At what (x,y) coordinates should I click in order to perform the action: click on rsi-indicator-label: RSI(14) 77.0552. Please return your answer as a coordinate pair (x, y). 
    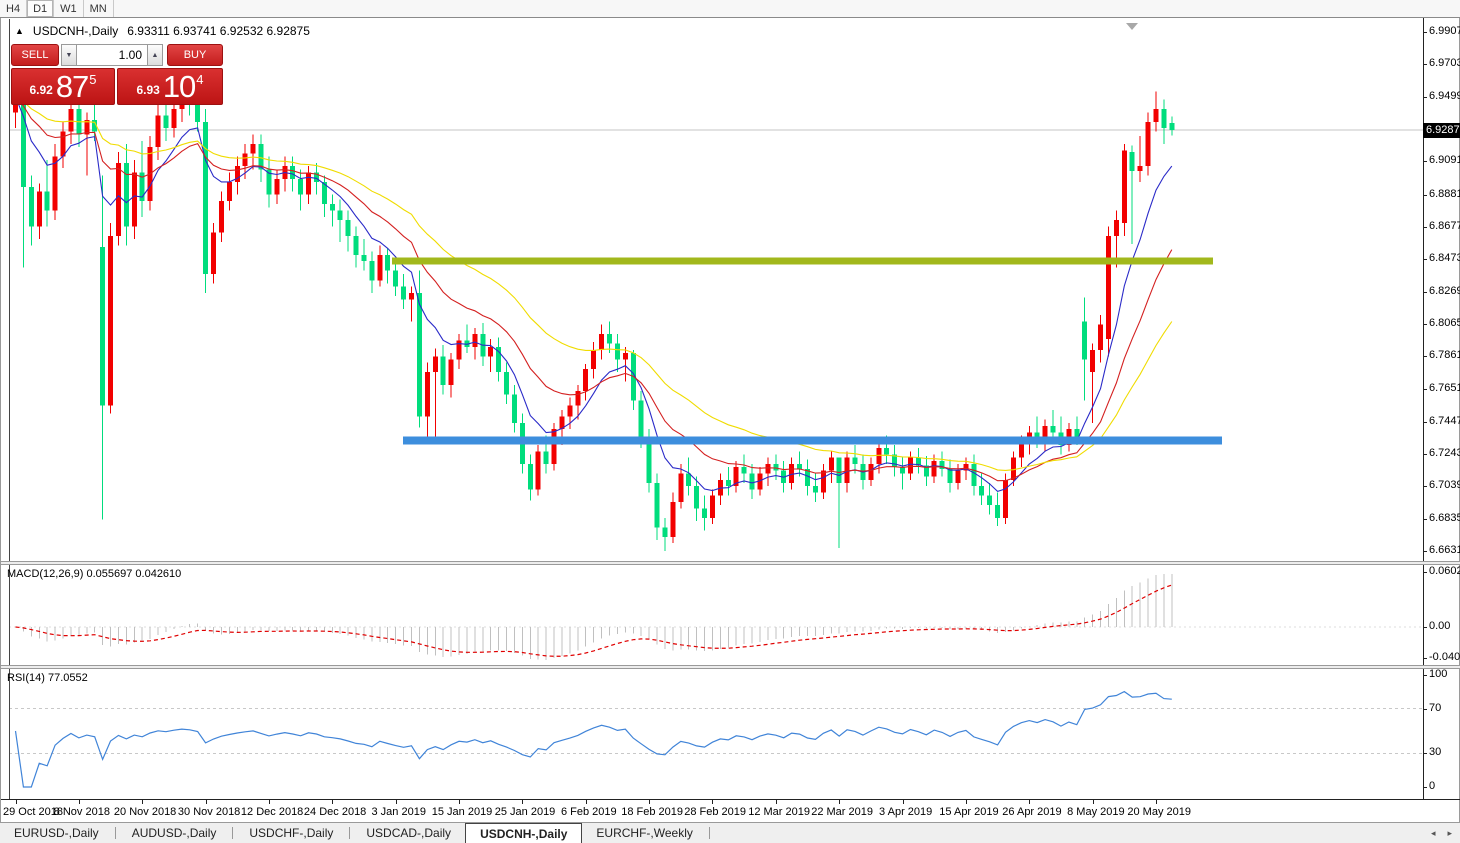
    Looking at the image, I should click on (47, 678).